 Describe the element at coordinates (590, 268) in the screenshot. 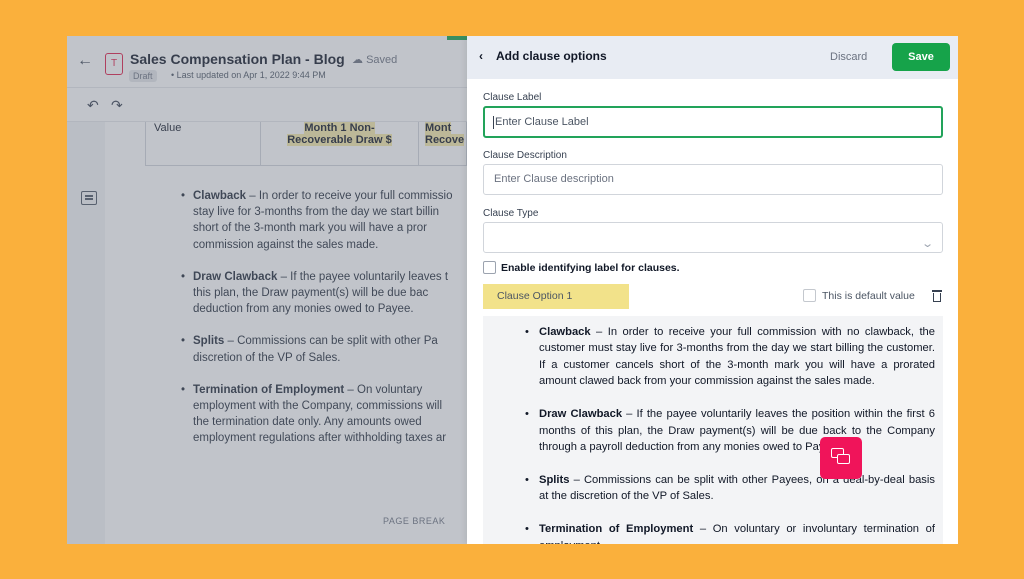

I see `identifying-label-text: Enable identifying label for clauses.` at that location.